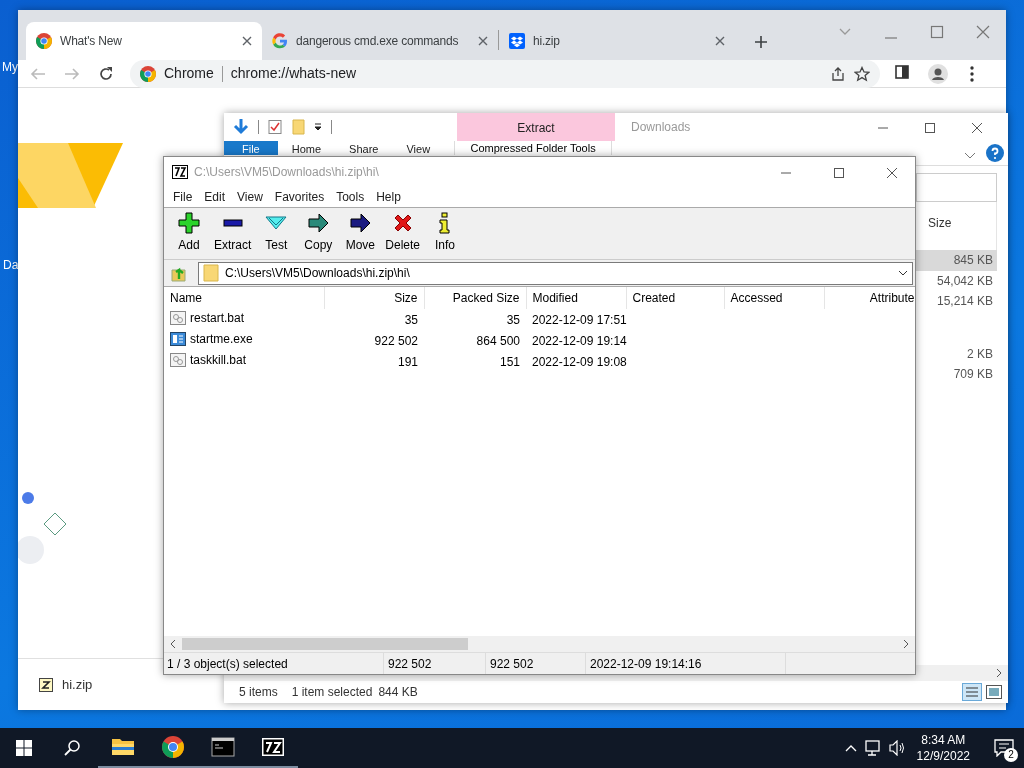 This screenshot has height=768, width=1024. I want to click on toolbar-button: Add, so click(189, 233).